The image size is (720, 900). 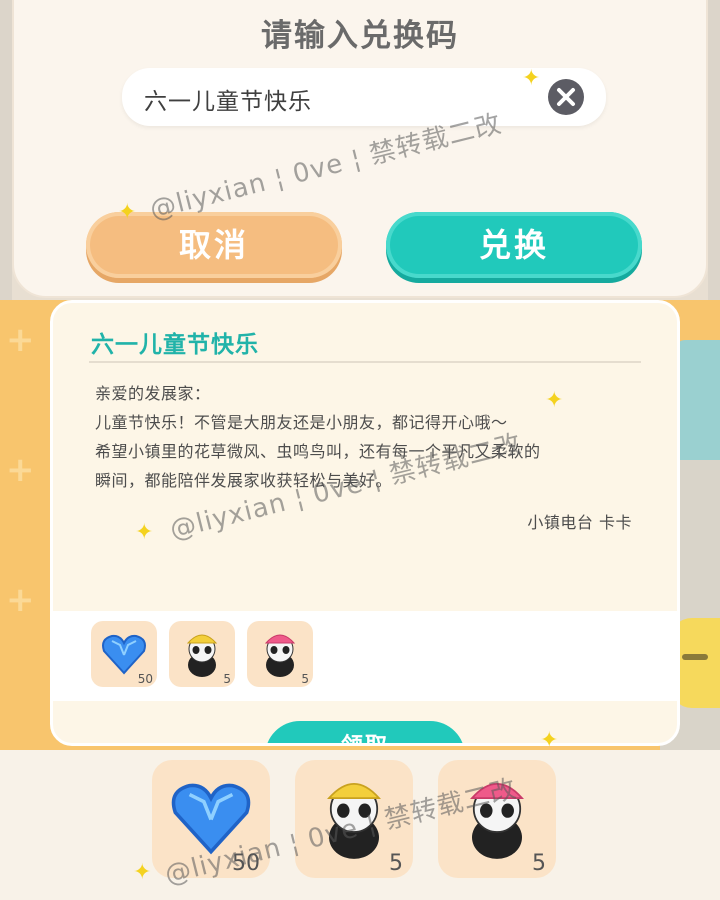 I want to click on mail-line: 儿童节快乐！不管是大朋友还是小朋友，都记得开心哦～, so click(x=301, y=422).